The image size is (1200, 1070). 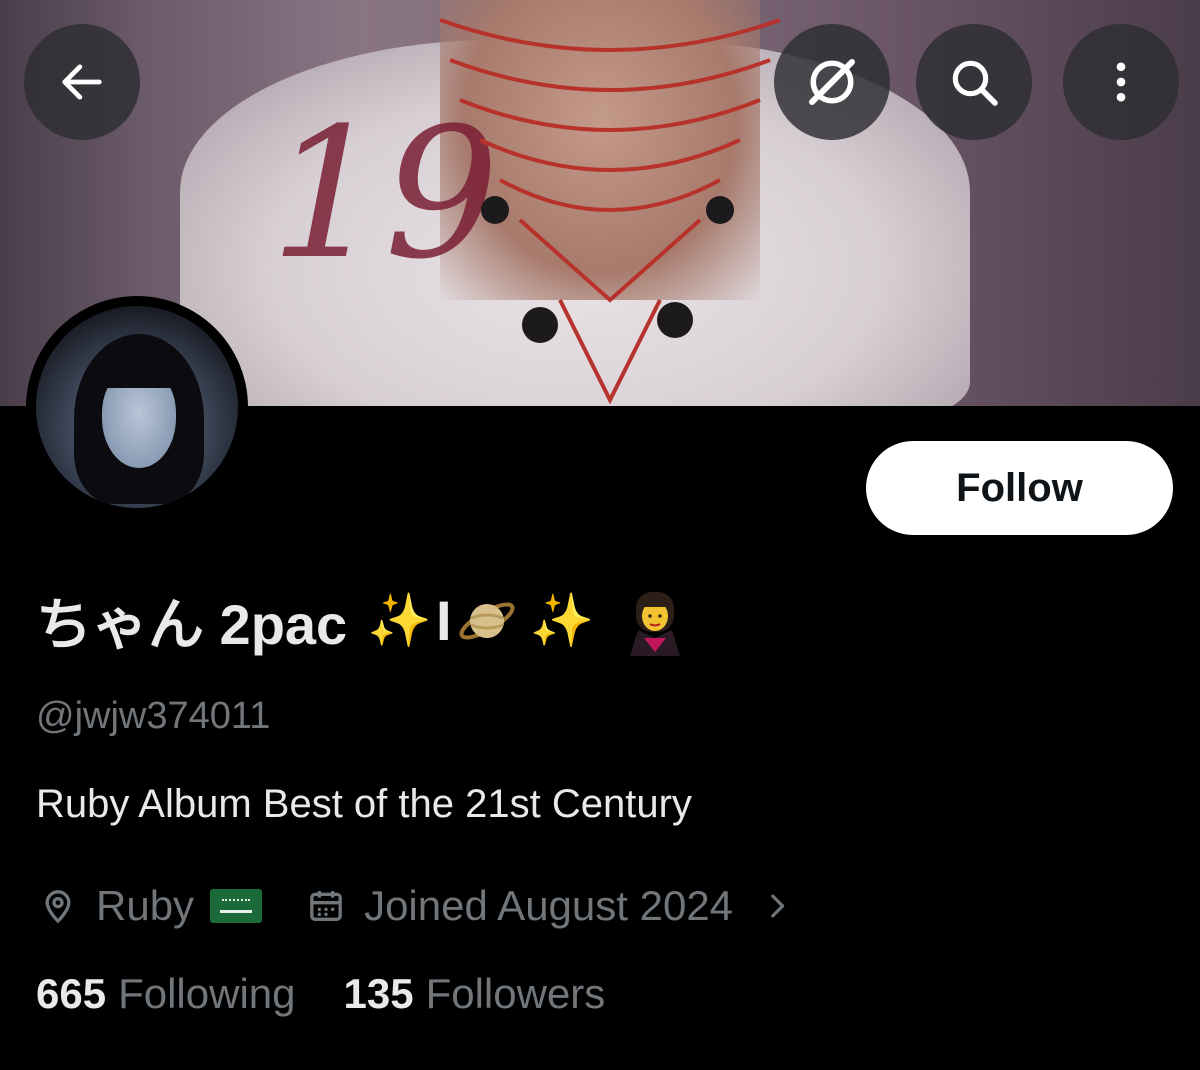 I want to click on display-name: ちゃん 2pac ✨ I ✨, so click(x=363, y=620).